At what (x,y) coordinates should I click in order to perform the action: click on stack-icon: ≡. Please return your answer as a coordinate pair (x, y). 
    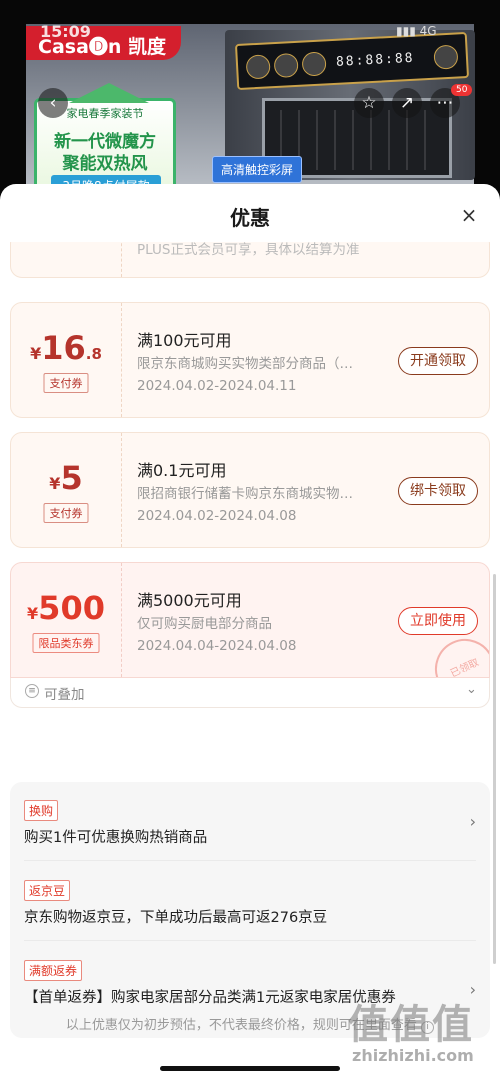
    Looking at the image, I should click on (32, 691).